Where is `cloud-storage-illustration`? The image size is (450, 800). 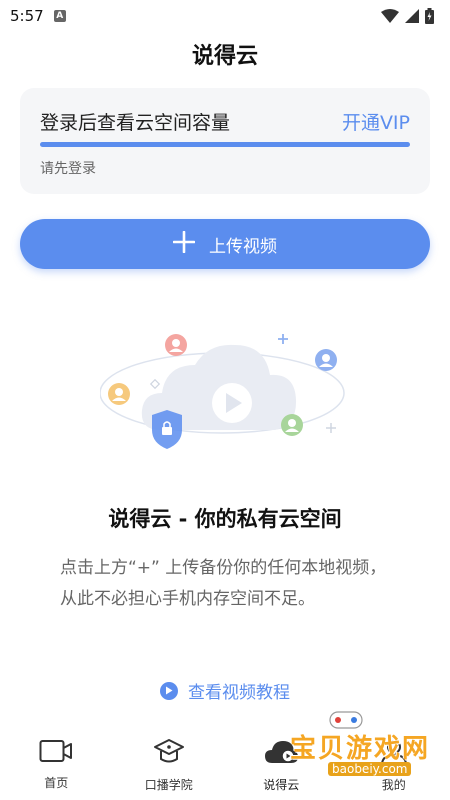
cloud-storage-illustration is located at coordinates (222, 391).